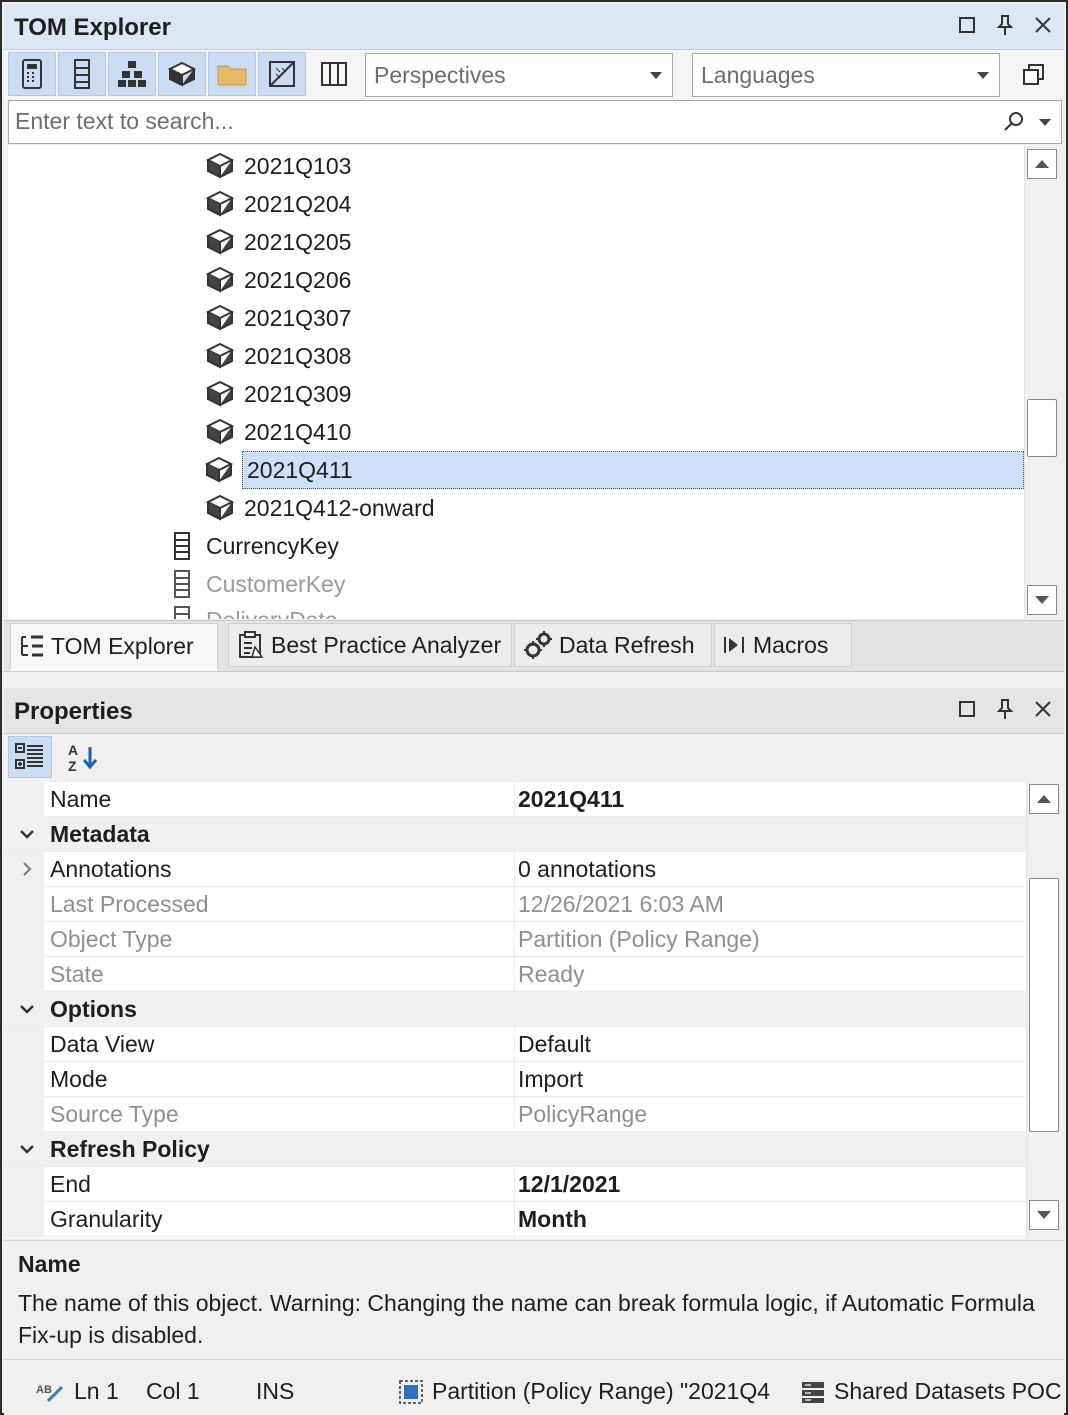 The width and height of the screenshot is (1068, 1415). I want to click on property-row-data-view: Data View Default, so click(515, 1044).